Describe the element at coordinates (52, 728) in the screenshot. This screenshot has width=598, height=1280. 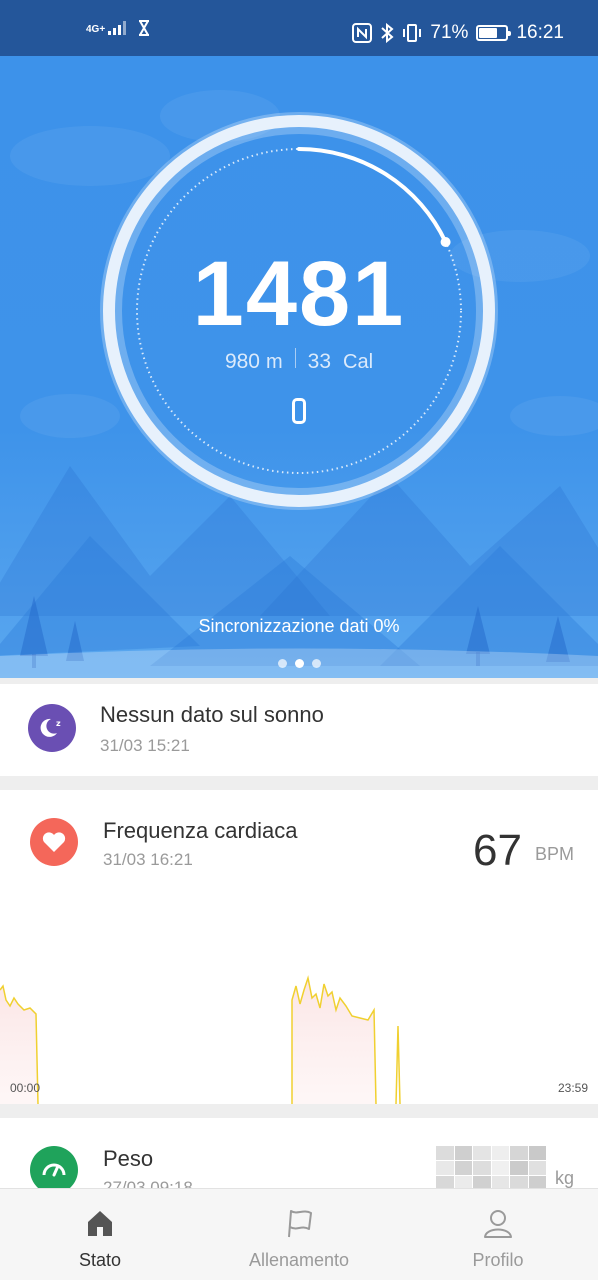
I see `moon-icon: z` at that location.